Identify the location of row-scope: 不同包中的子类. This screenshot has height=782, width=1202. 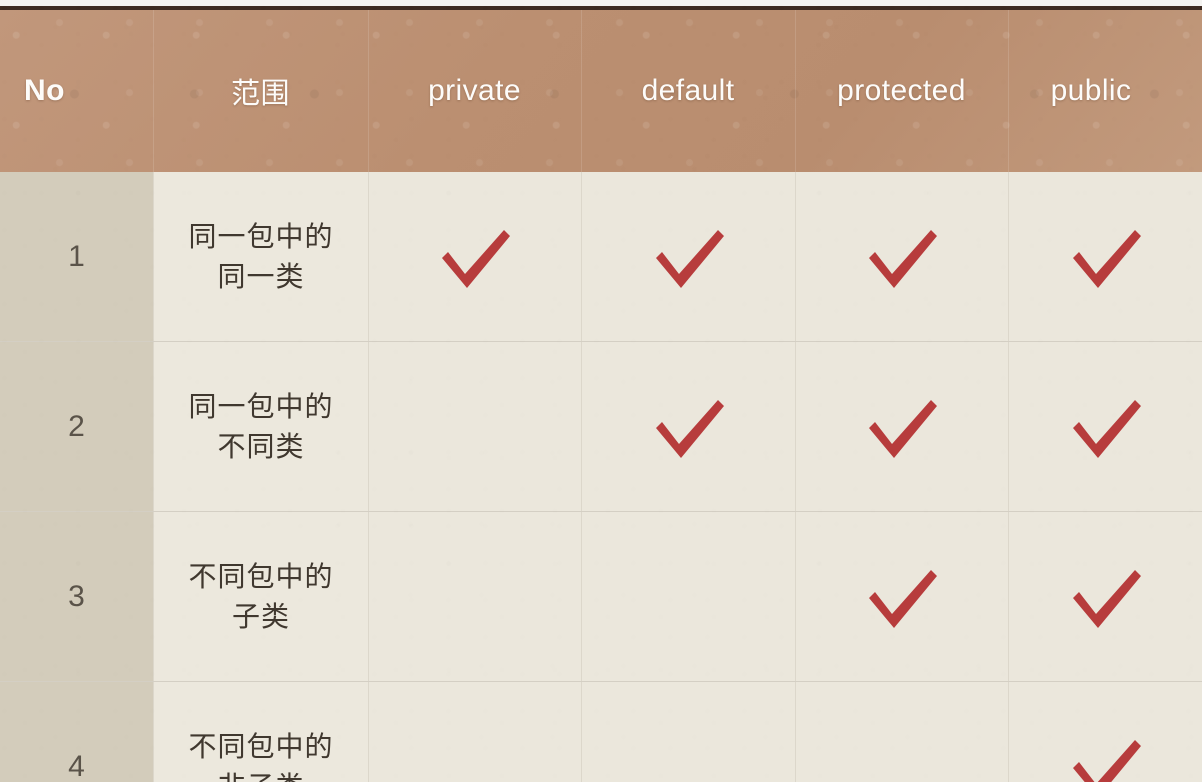
(260, 596).